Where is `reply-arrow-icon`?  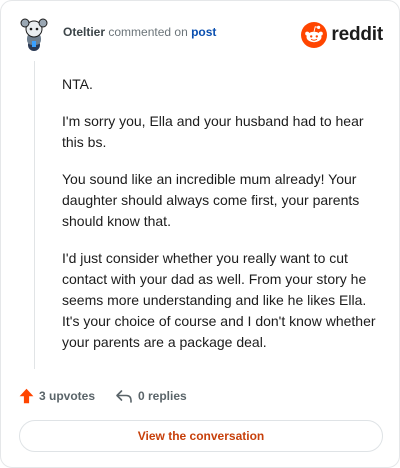 reply-arrow-icon is located at coordinates (124, 396).